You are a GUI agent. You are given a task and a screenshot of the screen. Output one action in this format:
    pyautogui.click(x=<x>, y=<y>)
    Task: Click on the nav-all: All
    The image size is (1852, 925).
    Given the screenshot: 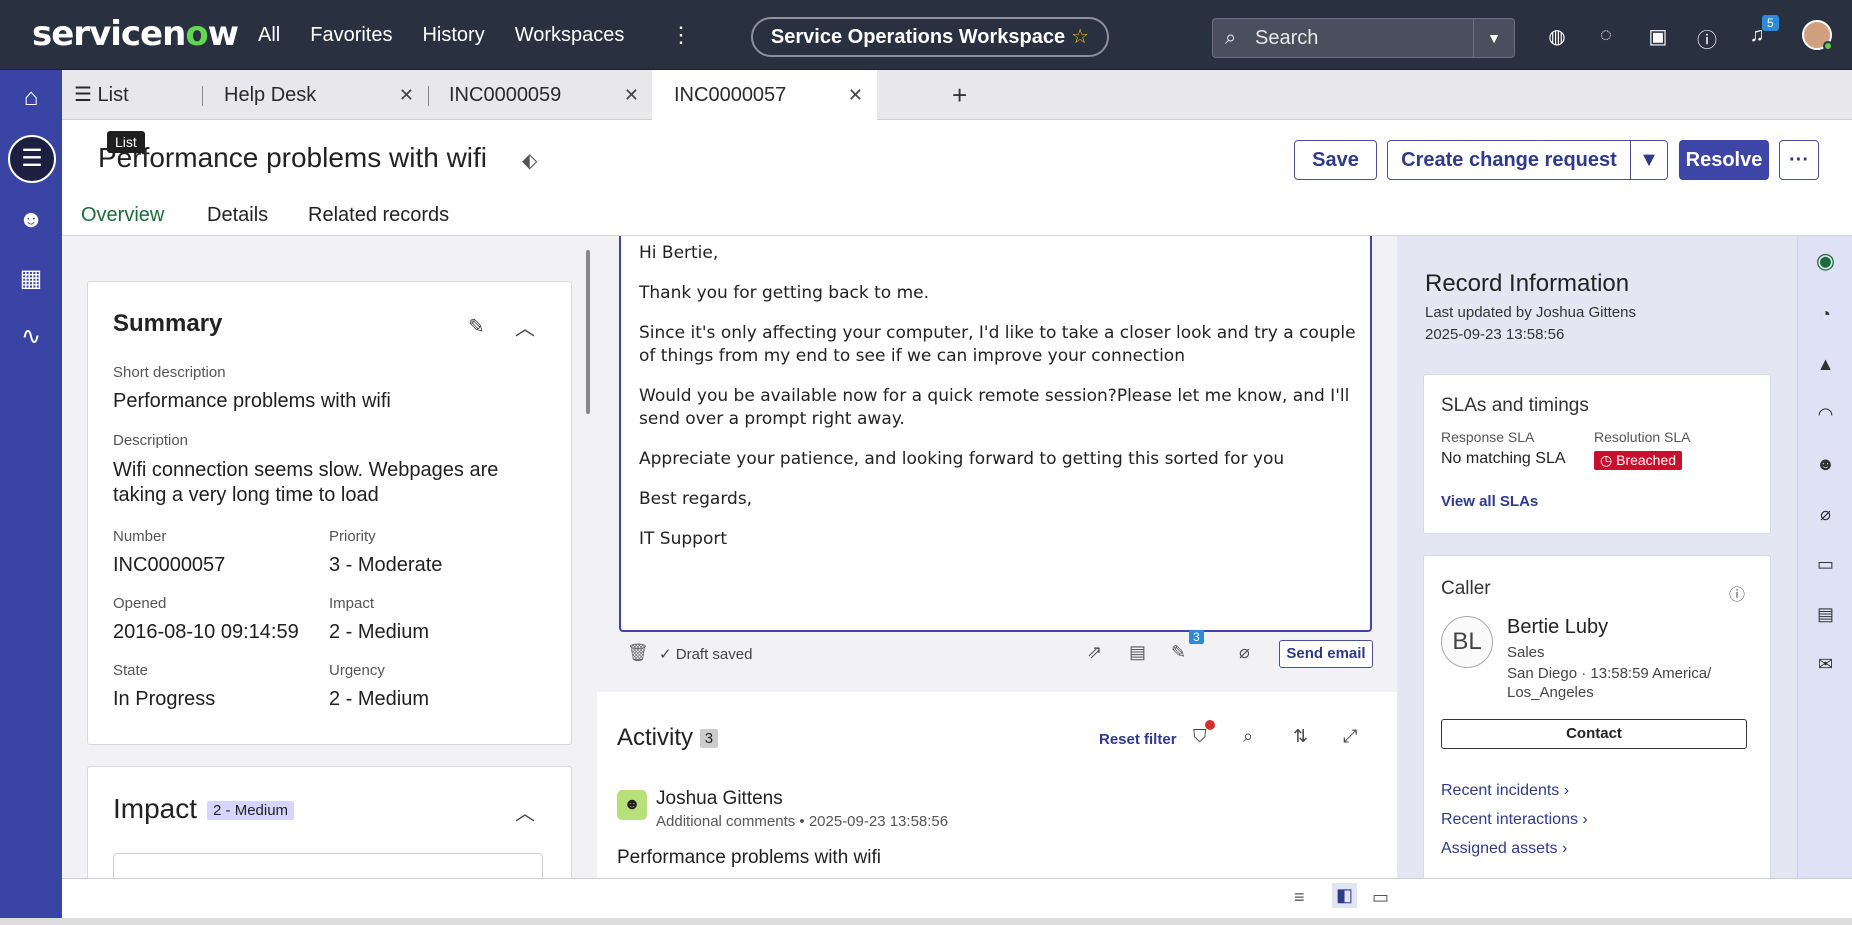 What is the action you would take?
    pyautogui.click(x=269, y=35)
    